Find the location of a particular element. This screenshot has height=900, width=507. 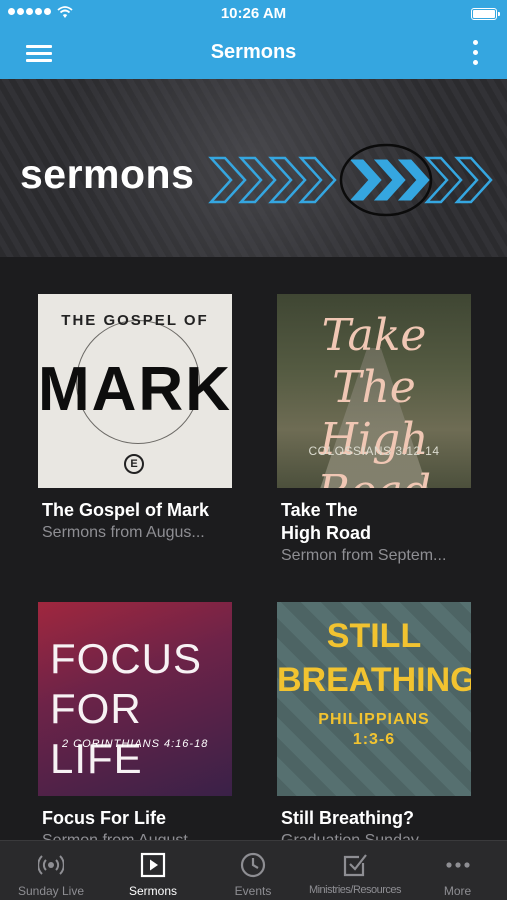

tab-label: Events is located at coordinates (253, 891).